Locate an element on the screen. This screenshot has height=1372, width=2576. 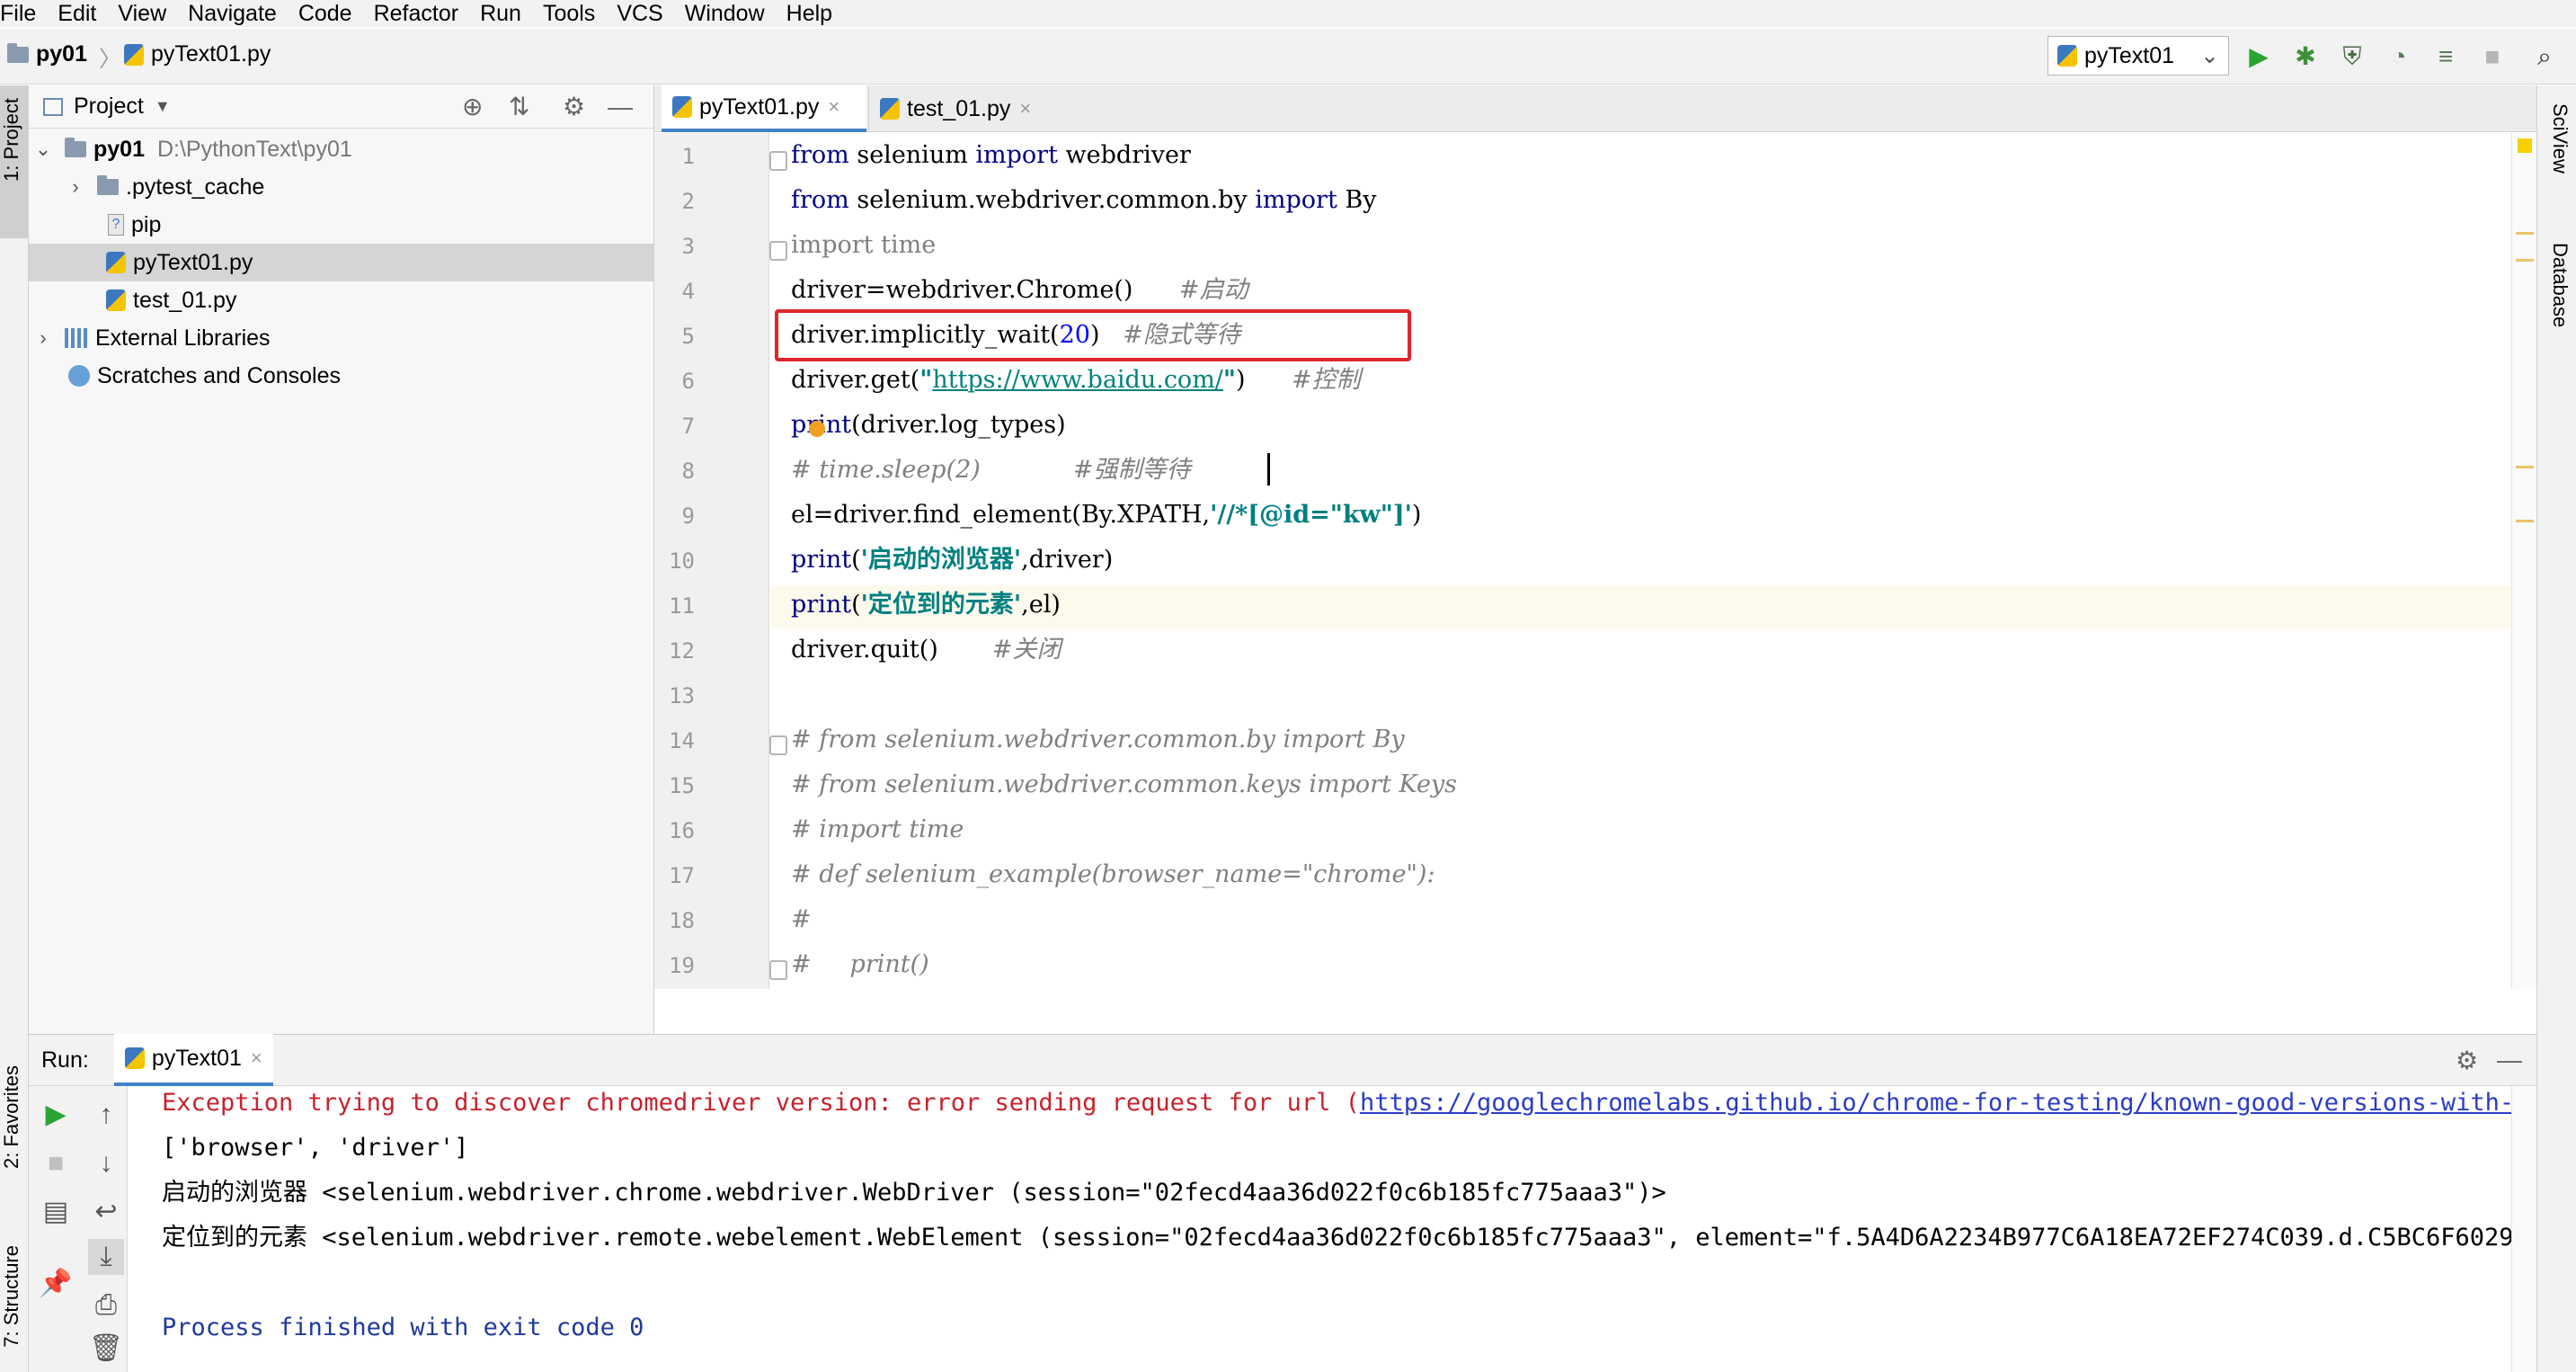
breadcrumb-project: py01 is located at coordinates (47, 54).